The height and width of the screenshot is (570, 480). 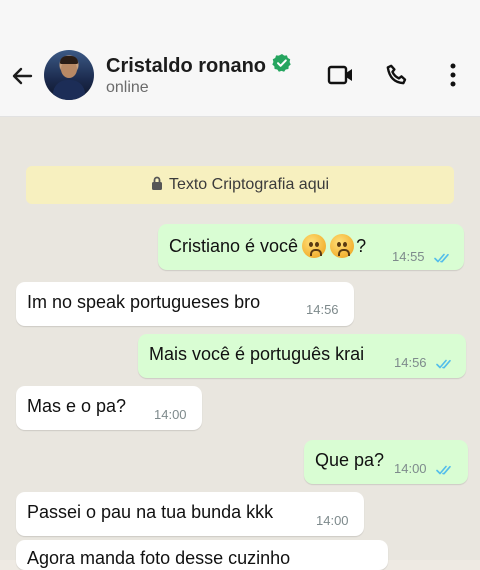 I want to click on phone-call-icon, so click(x=397, y=75).